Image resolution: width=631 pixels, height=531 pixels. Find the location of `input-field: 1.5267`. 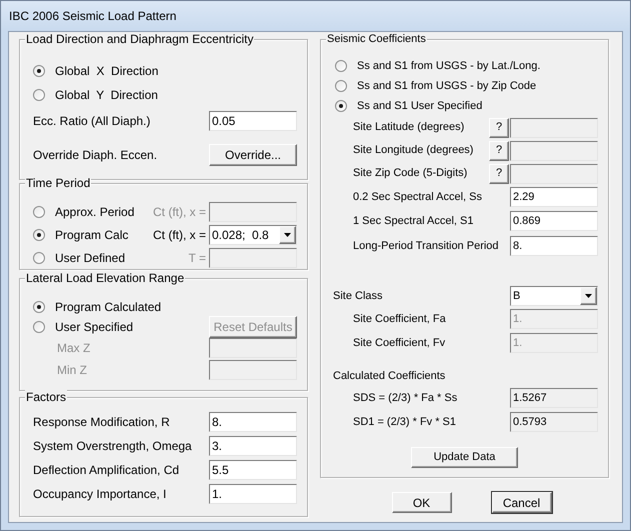

input-field: 1.5267 is located at coordinates (554, 398).